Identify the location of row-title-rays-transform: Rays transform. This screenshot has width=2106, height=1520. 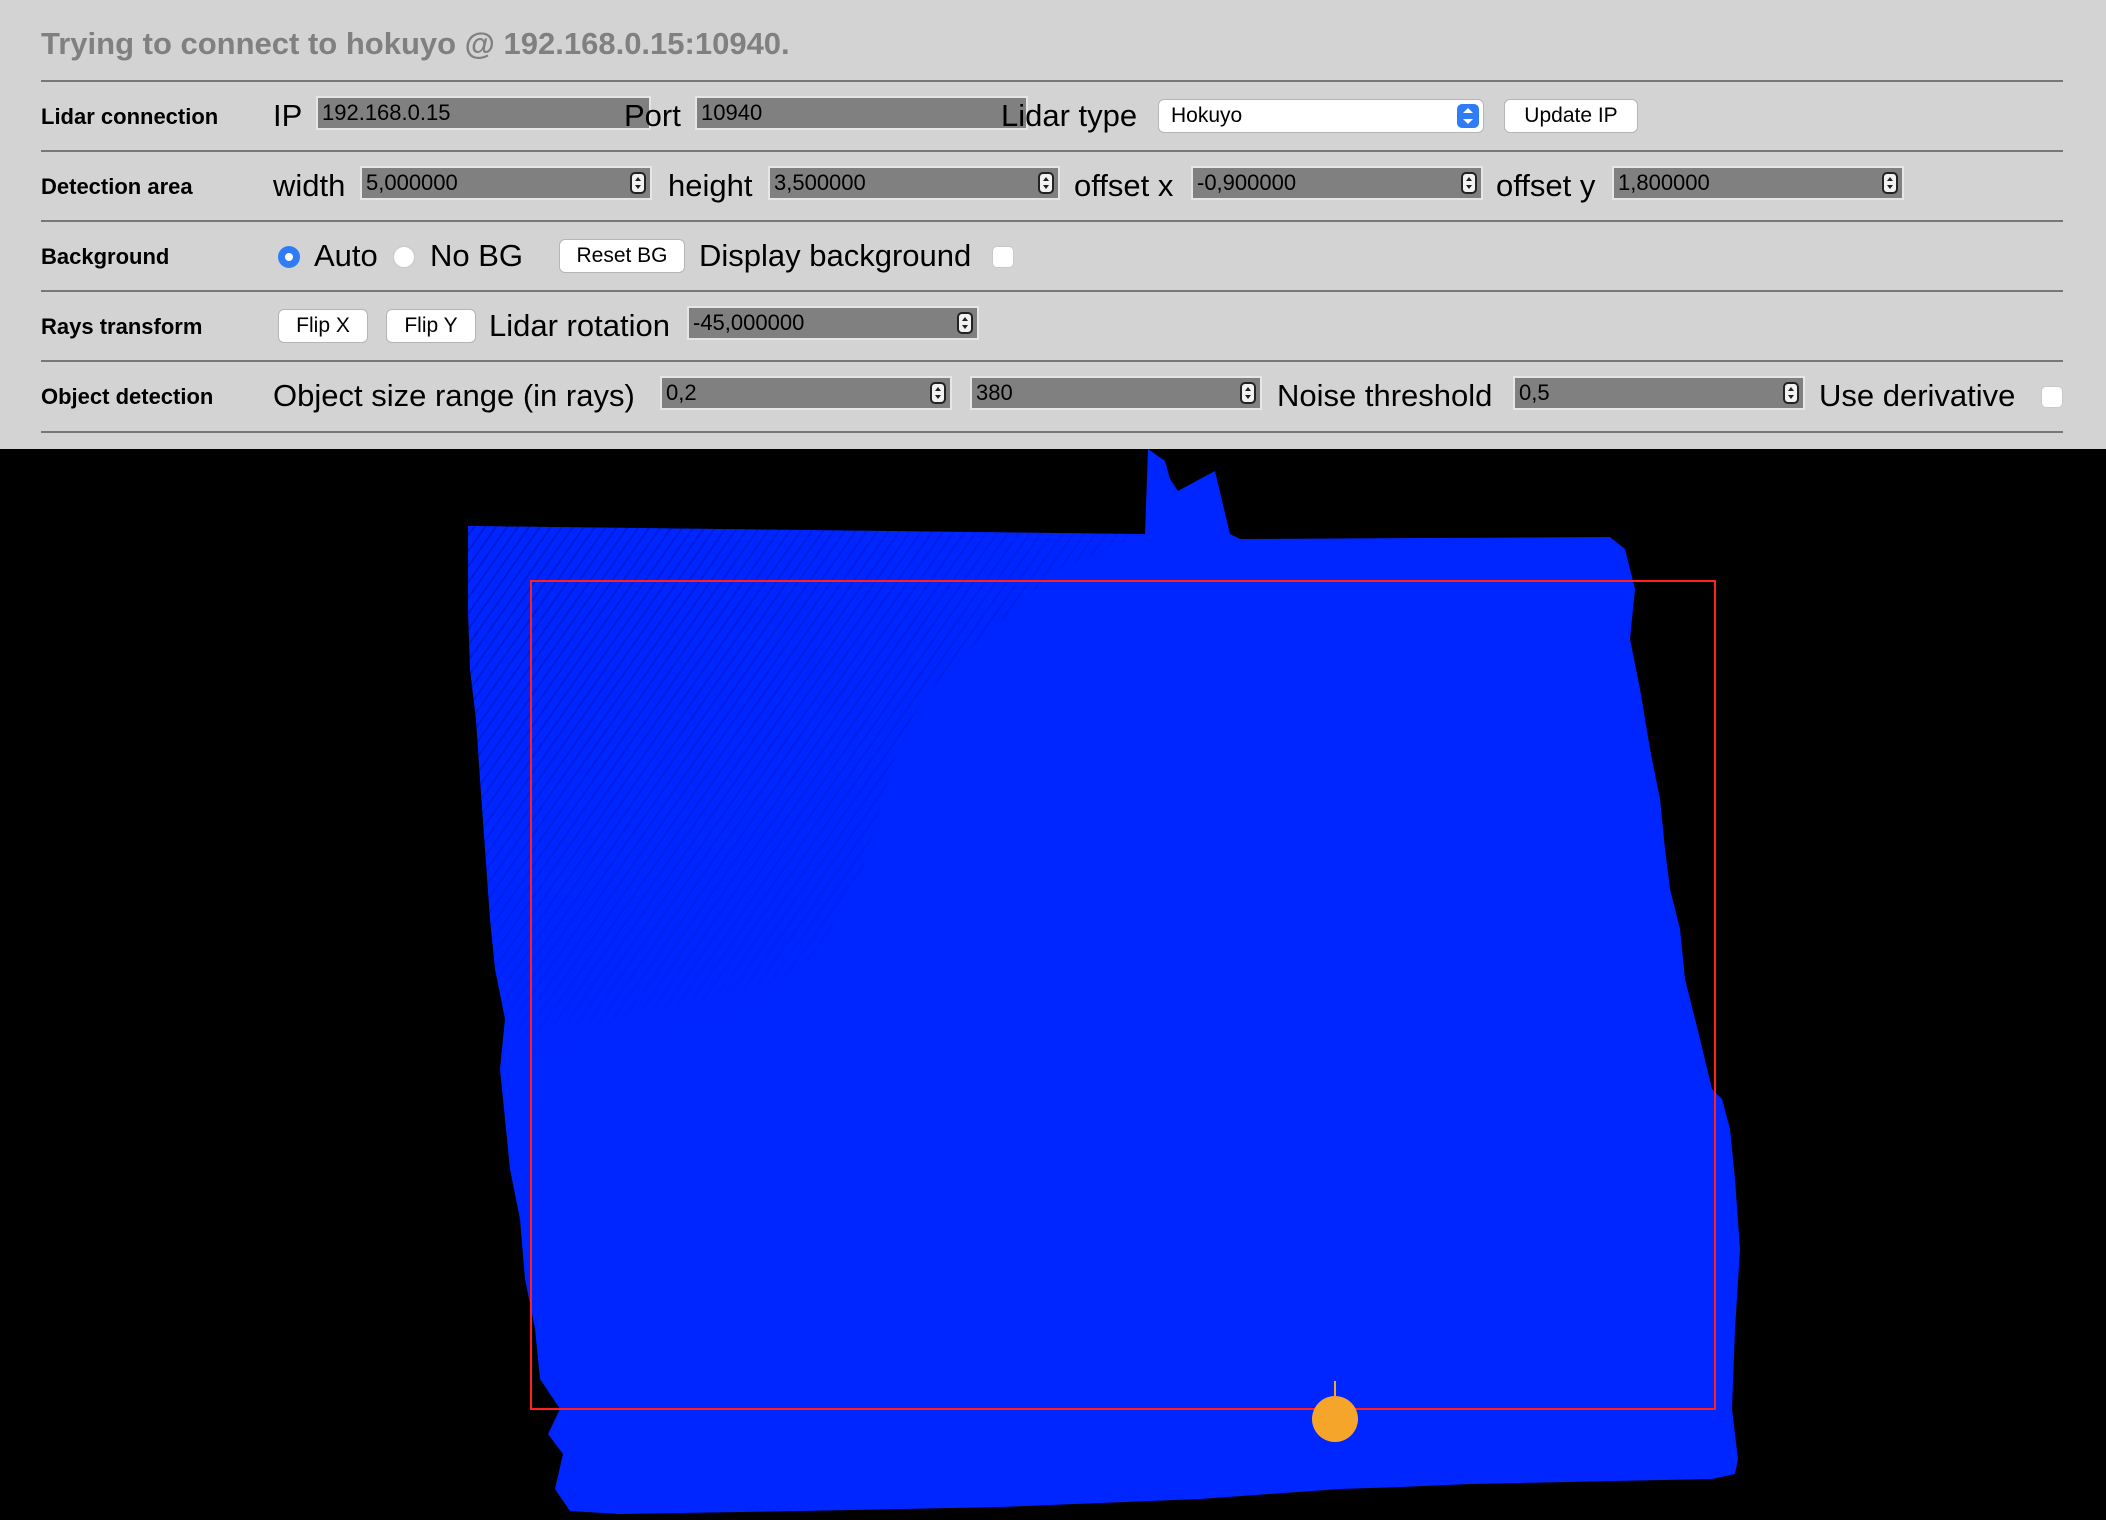
(122, 326).